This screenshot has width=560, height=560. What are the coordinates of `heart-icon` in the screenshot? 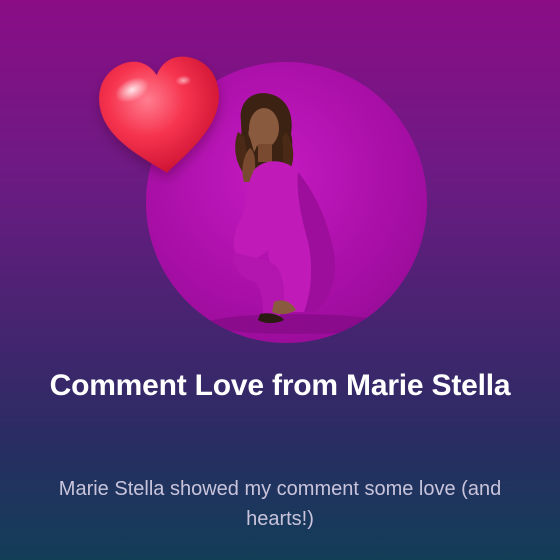 It's located at (161, 115).